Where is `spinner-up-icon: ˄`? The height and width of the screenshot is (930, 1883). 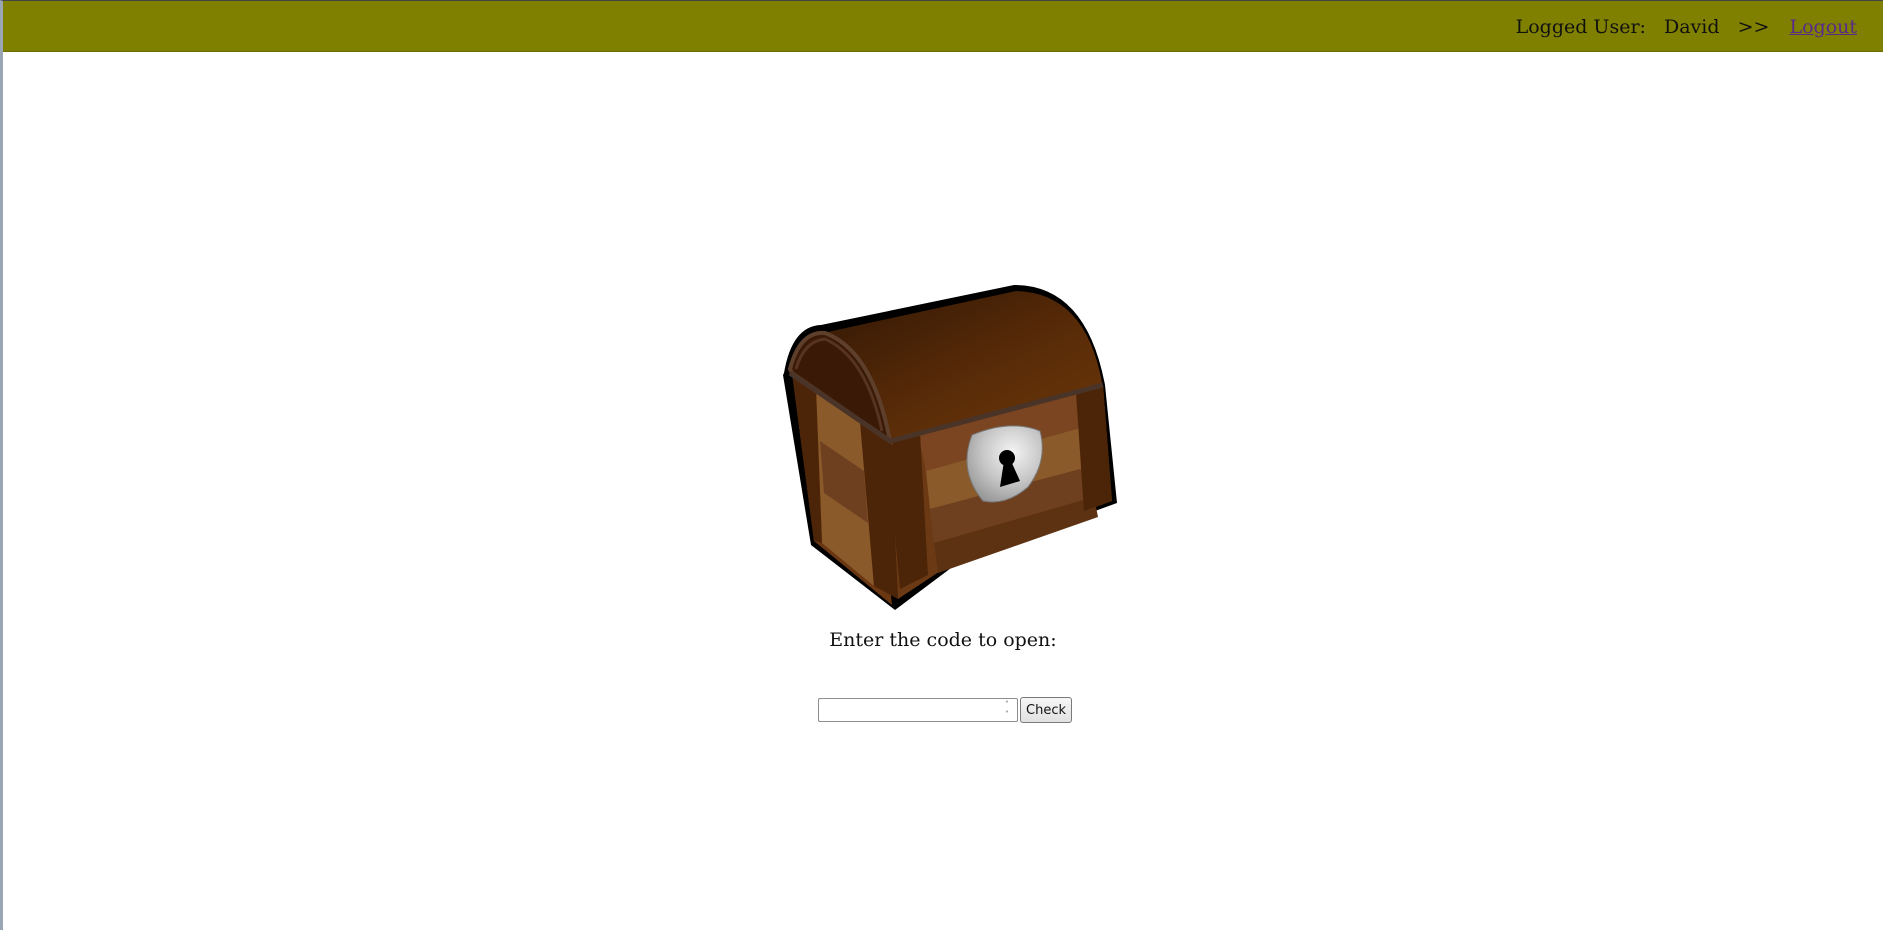 spinner-up-icon: ˄ is located at coordinates (1007, 705).